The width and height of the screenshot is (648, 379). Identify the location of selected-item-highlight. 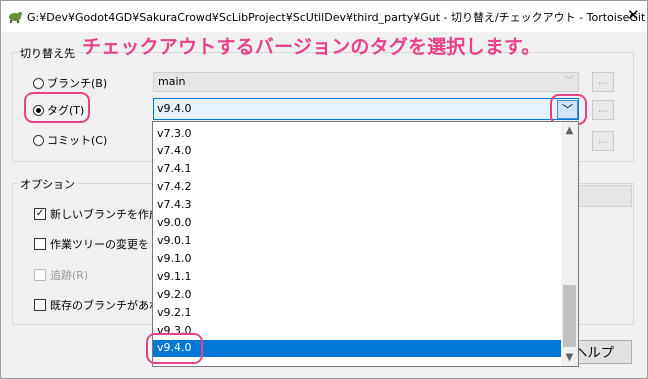
(174, 348).